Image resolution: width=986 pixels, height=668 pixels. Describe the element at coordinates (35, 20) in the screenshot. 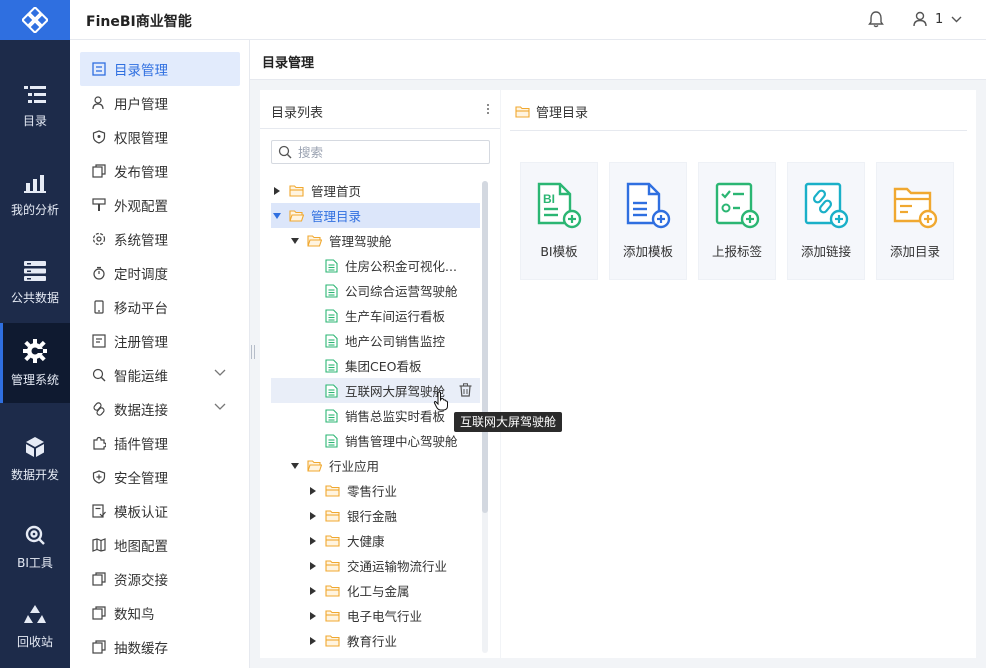

I see `app-logo` at that location.